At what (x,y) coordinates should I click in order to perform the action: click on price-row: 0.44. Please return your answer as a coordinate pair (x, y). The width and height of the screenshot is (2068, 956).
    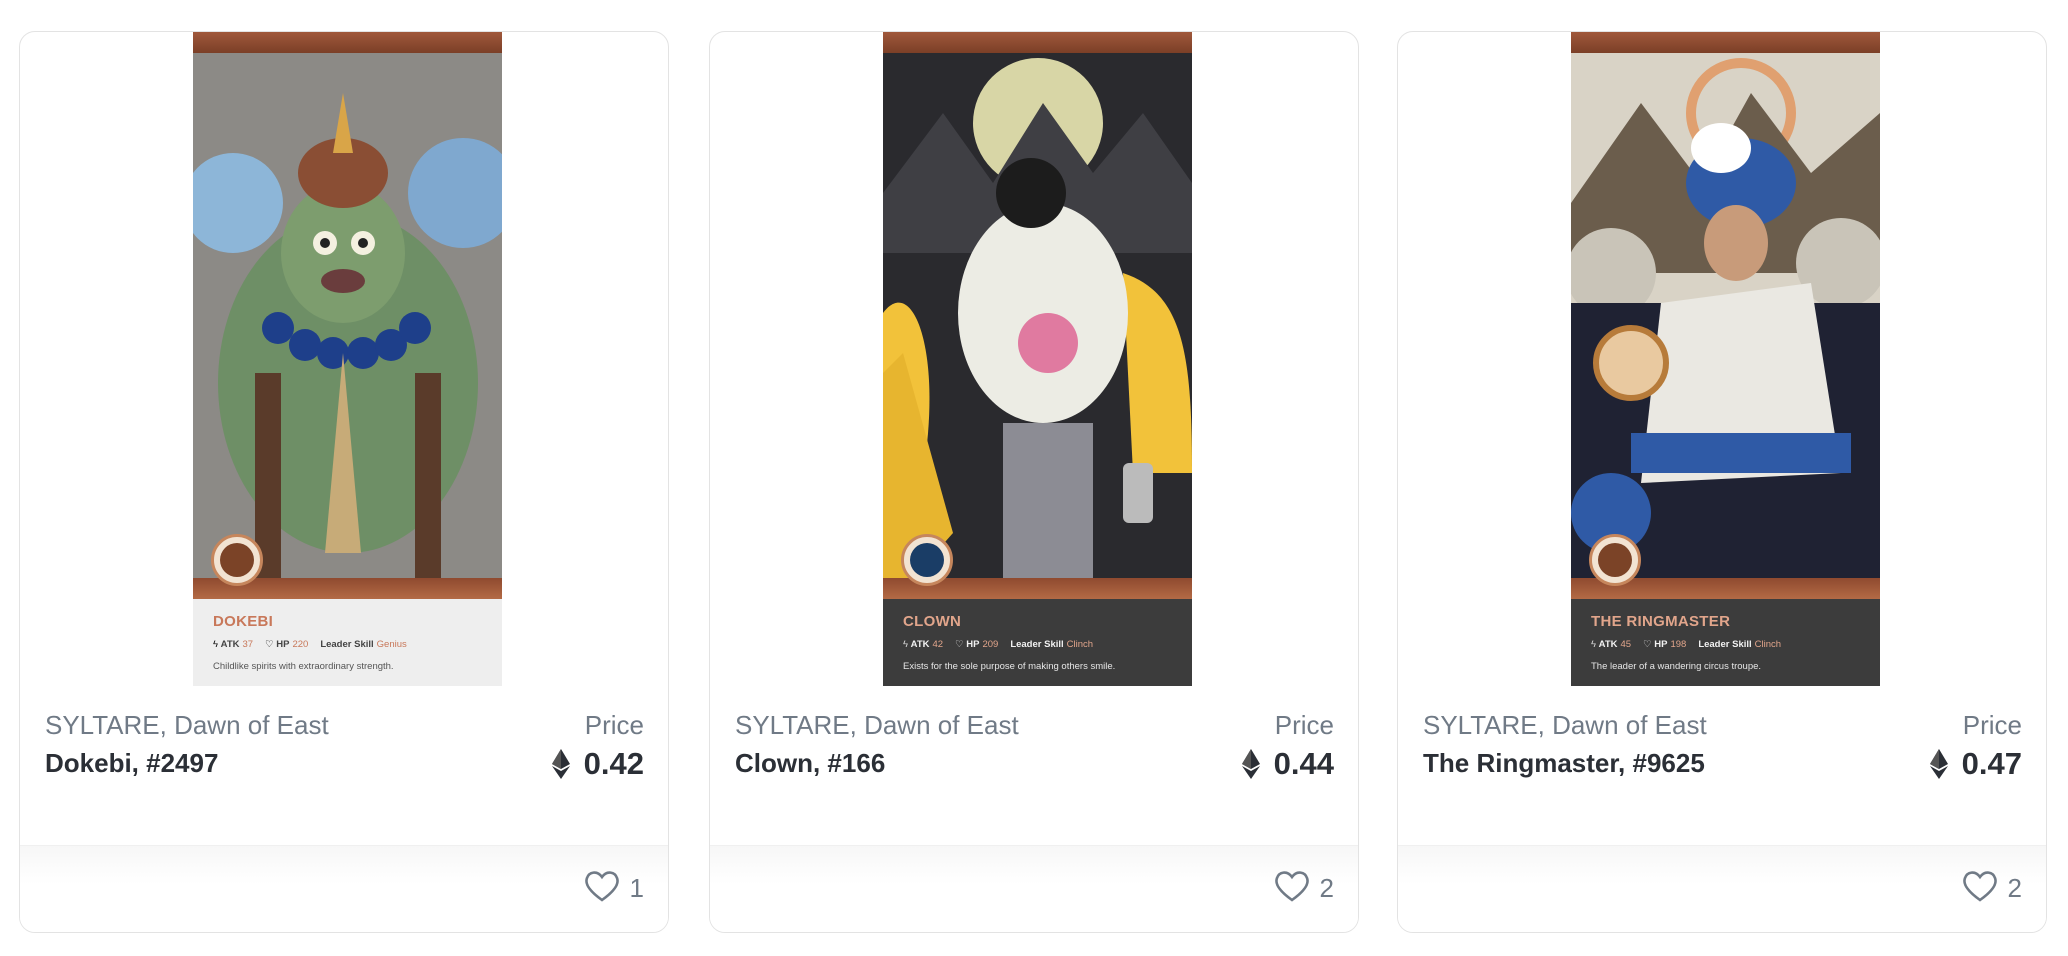
    Looking at the image, I should click on (1287, 764).